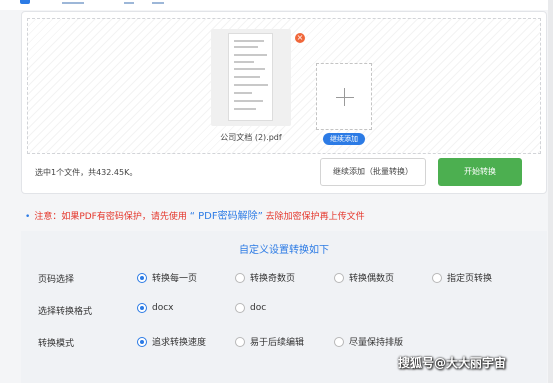 The image size is (553, 383). What do you see at coordinates (86, 172) in the screenshot?
I see `selection-status: 选中1个文件，共432.45K。` at bounding box center [86, 172].